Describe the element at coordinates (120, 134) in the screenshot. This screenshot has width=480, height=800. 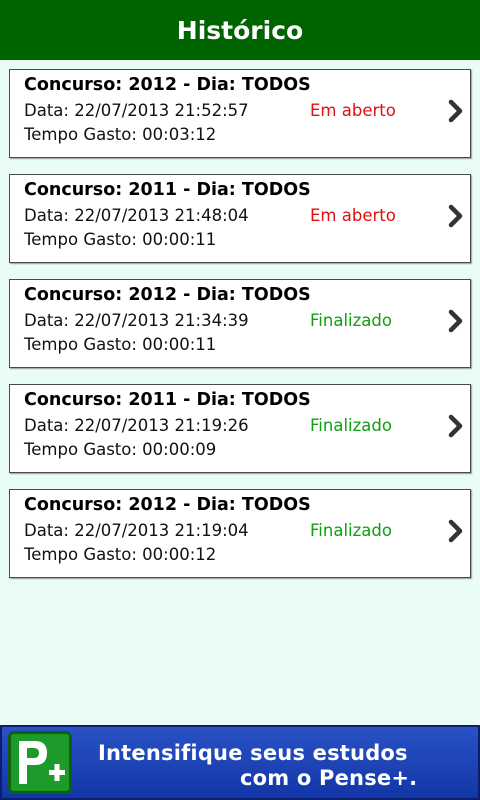
I see `history-item-time-spent: Tempo Gasto: 00:03:12` at that location.